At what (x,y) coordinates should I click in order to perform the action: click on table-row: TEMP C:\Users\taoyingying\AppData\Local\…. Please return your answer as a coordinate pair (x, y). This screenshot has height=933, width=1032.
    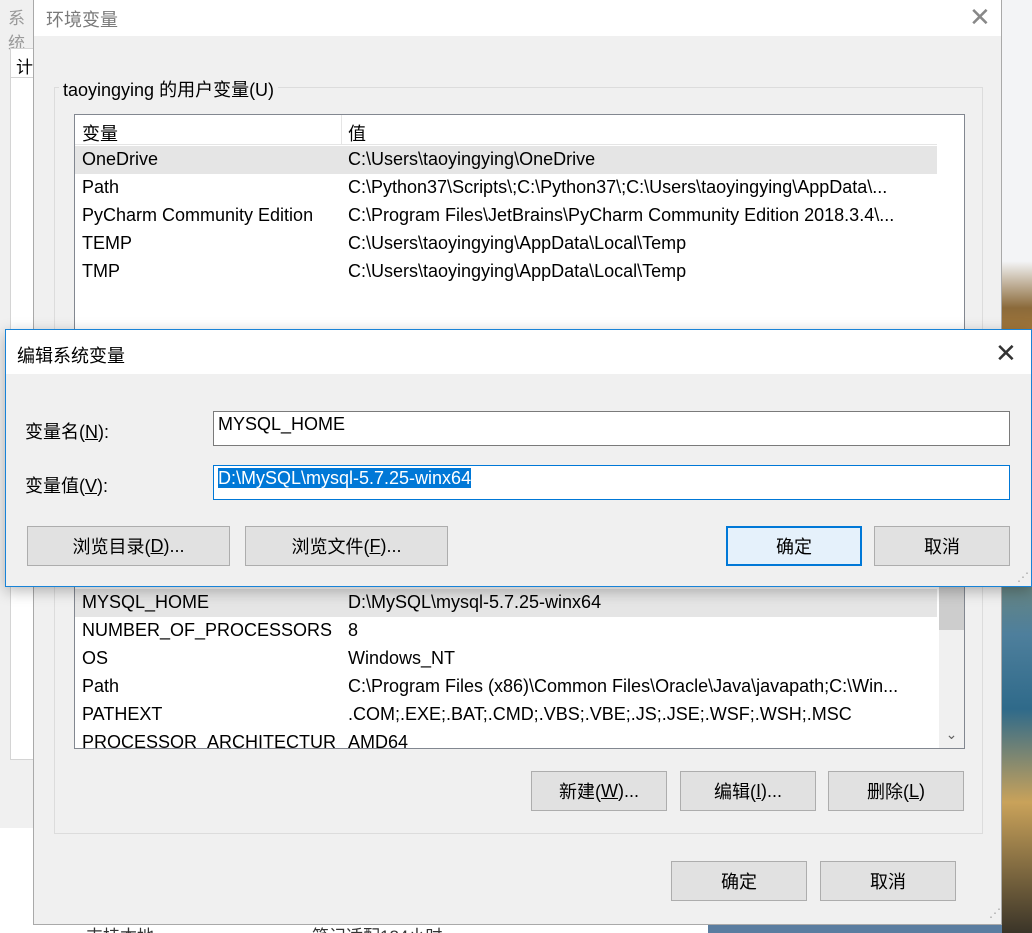
    Looking at the image, I should click on (506, 244).